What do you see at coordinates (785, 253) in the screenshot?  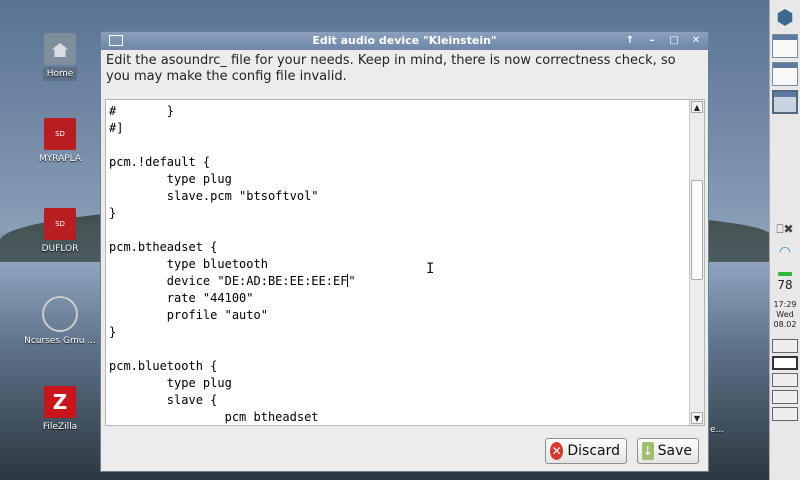 I see `wifi-icon: ◠` at bounding box center [785, 253].